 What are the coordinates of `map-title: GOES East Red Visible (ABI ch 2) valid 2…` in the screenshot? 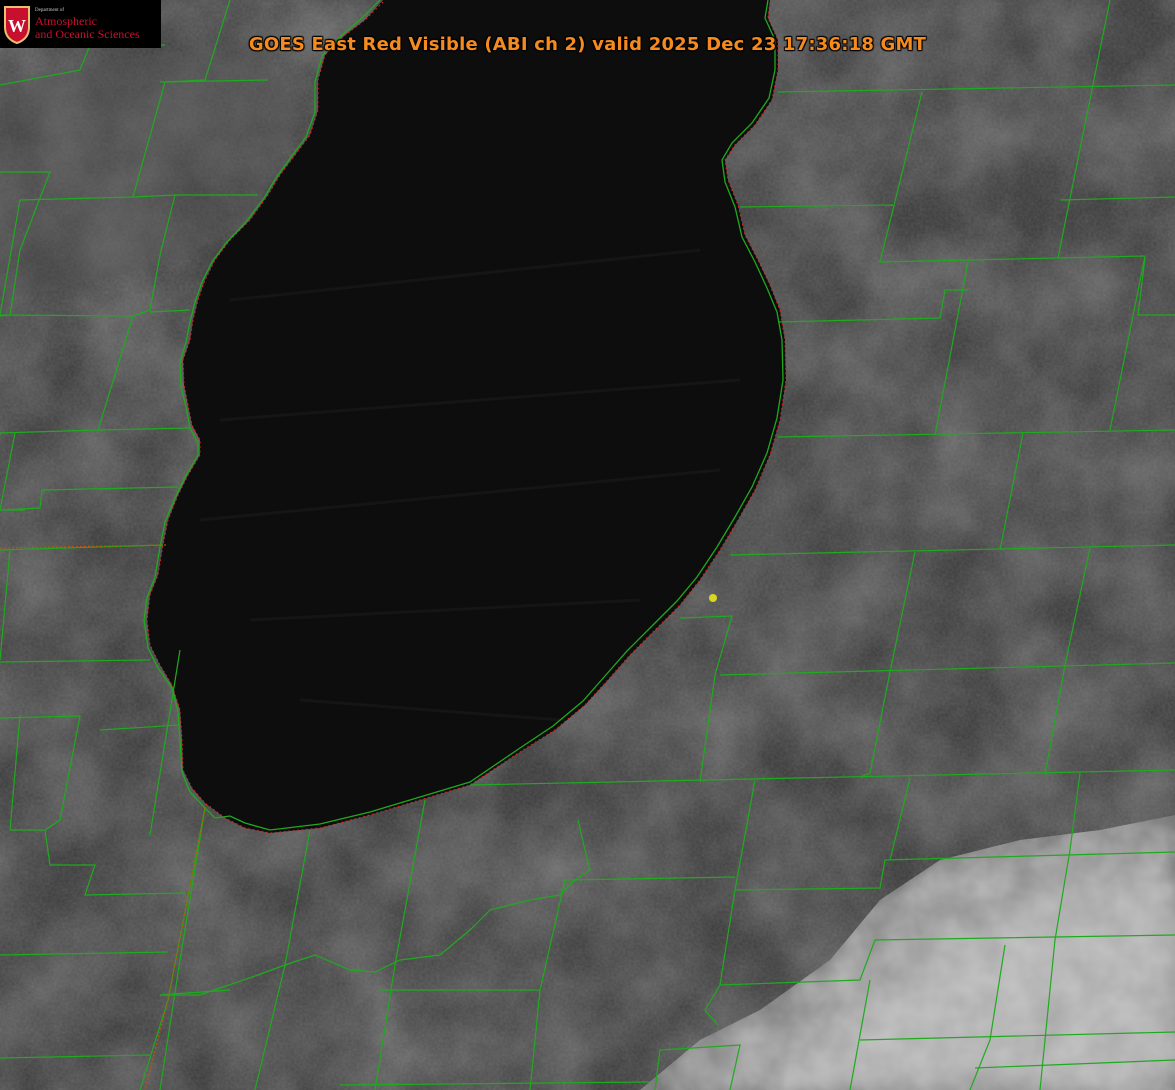 It's located at (587, 44).